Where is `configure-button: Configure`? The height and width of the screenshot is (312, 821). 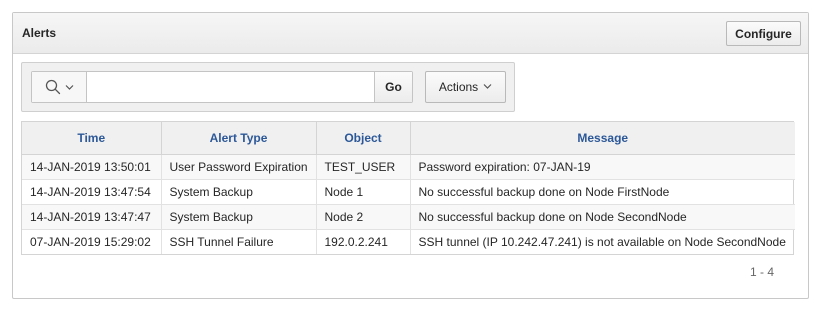
configure-button: Configure is located at coordinates (763, 33).